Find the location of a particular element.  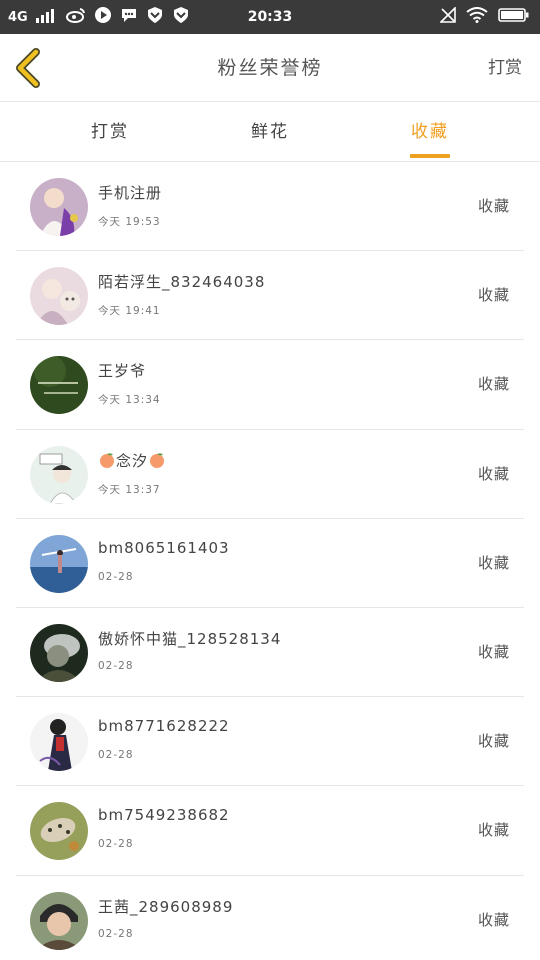

list-item: 念汐 今天 13:37 收藏 is located at coordinates (270, 474).